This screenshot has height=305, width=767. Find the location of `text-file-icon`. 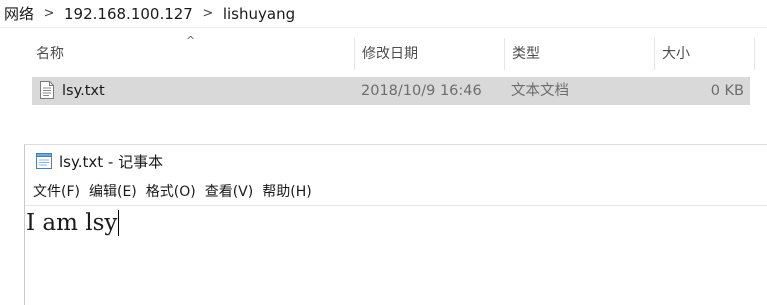

text-file-icon is located at coordinates (47, 90).